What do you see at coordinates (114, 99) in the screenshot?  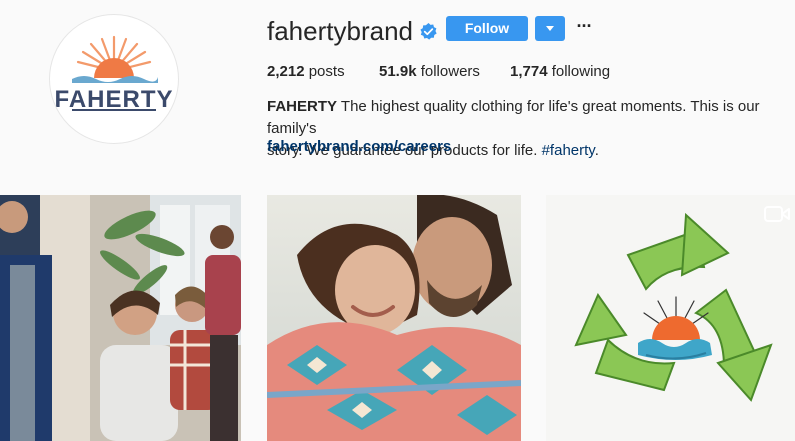 I see `brand-logo-text: FAHERTY` at bounding box center [114, 99].